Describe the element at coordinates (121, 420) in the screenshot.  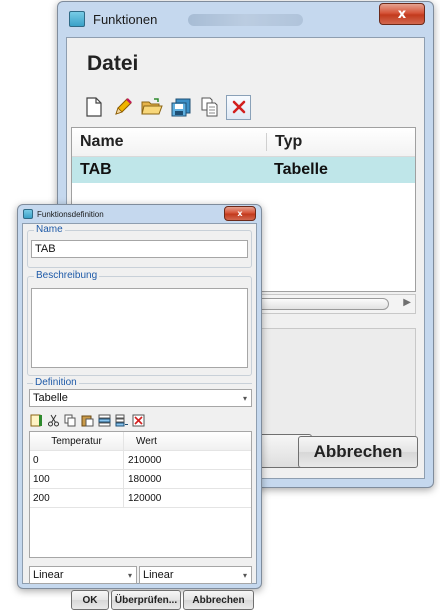
I see `append-row-icon` at that location.